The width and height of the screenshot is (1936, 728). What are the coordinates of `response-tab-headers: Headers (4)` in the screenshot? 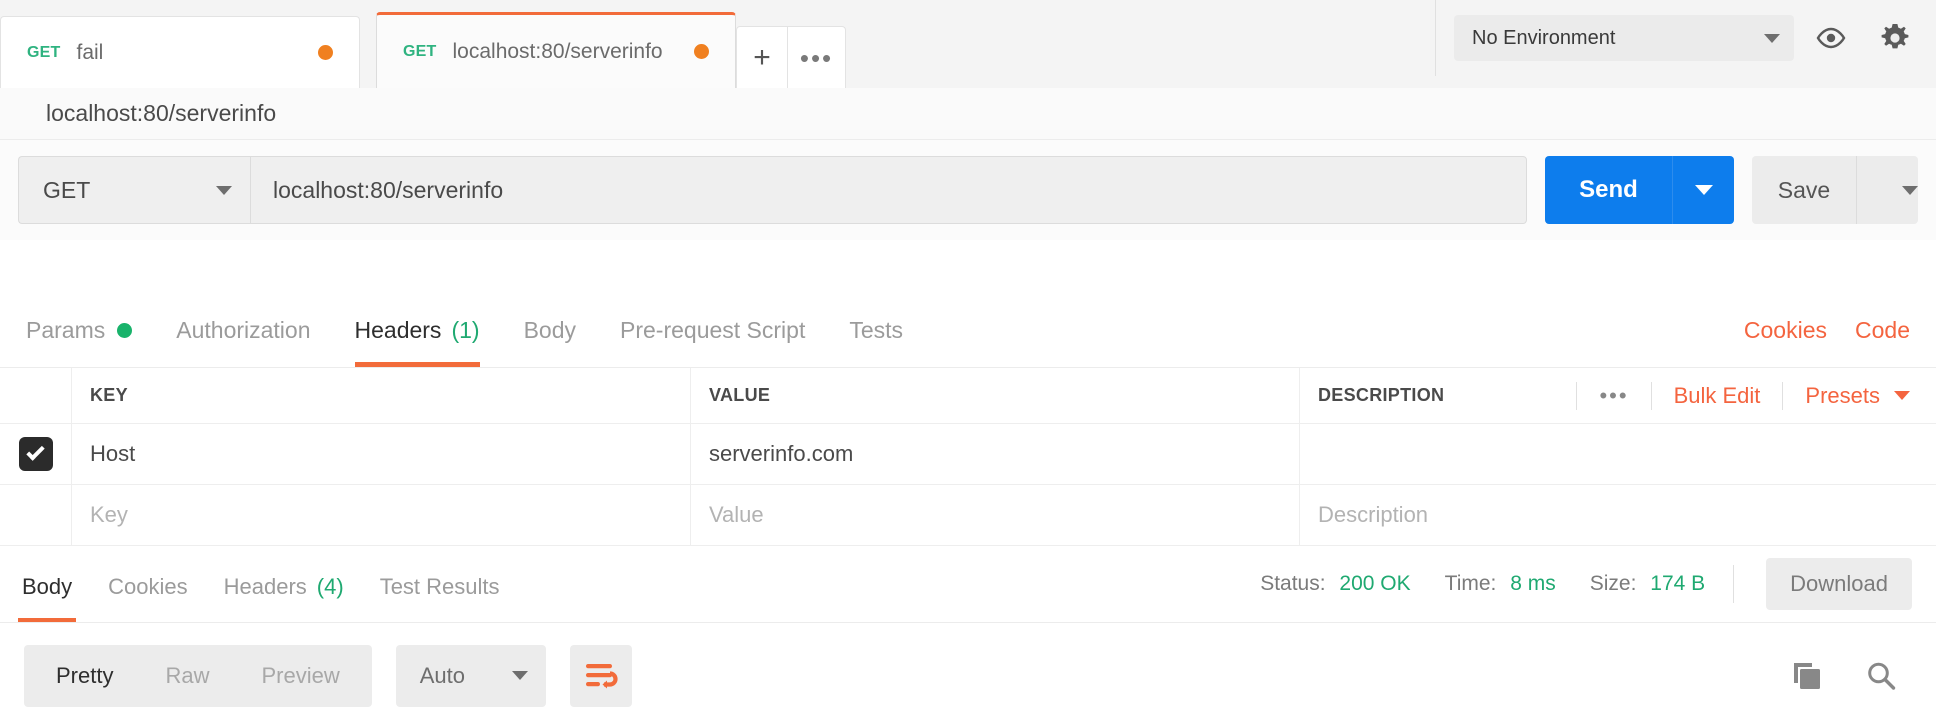 It's located at (284, 587).